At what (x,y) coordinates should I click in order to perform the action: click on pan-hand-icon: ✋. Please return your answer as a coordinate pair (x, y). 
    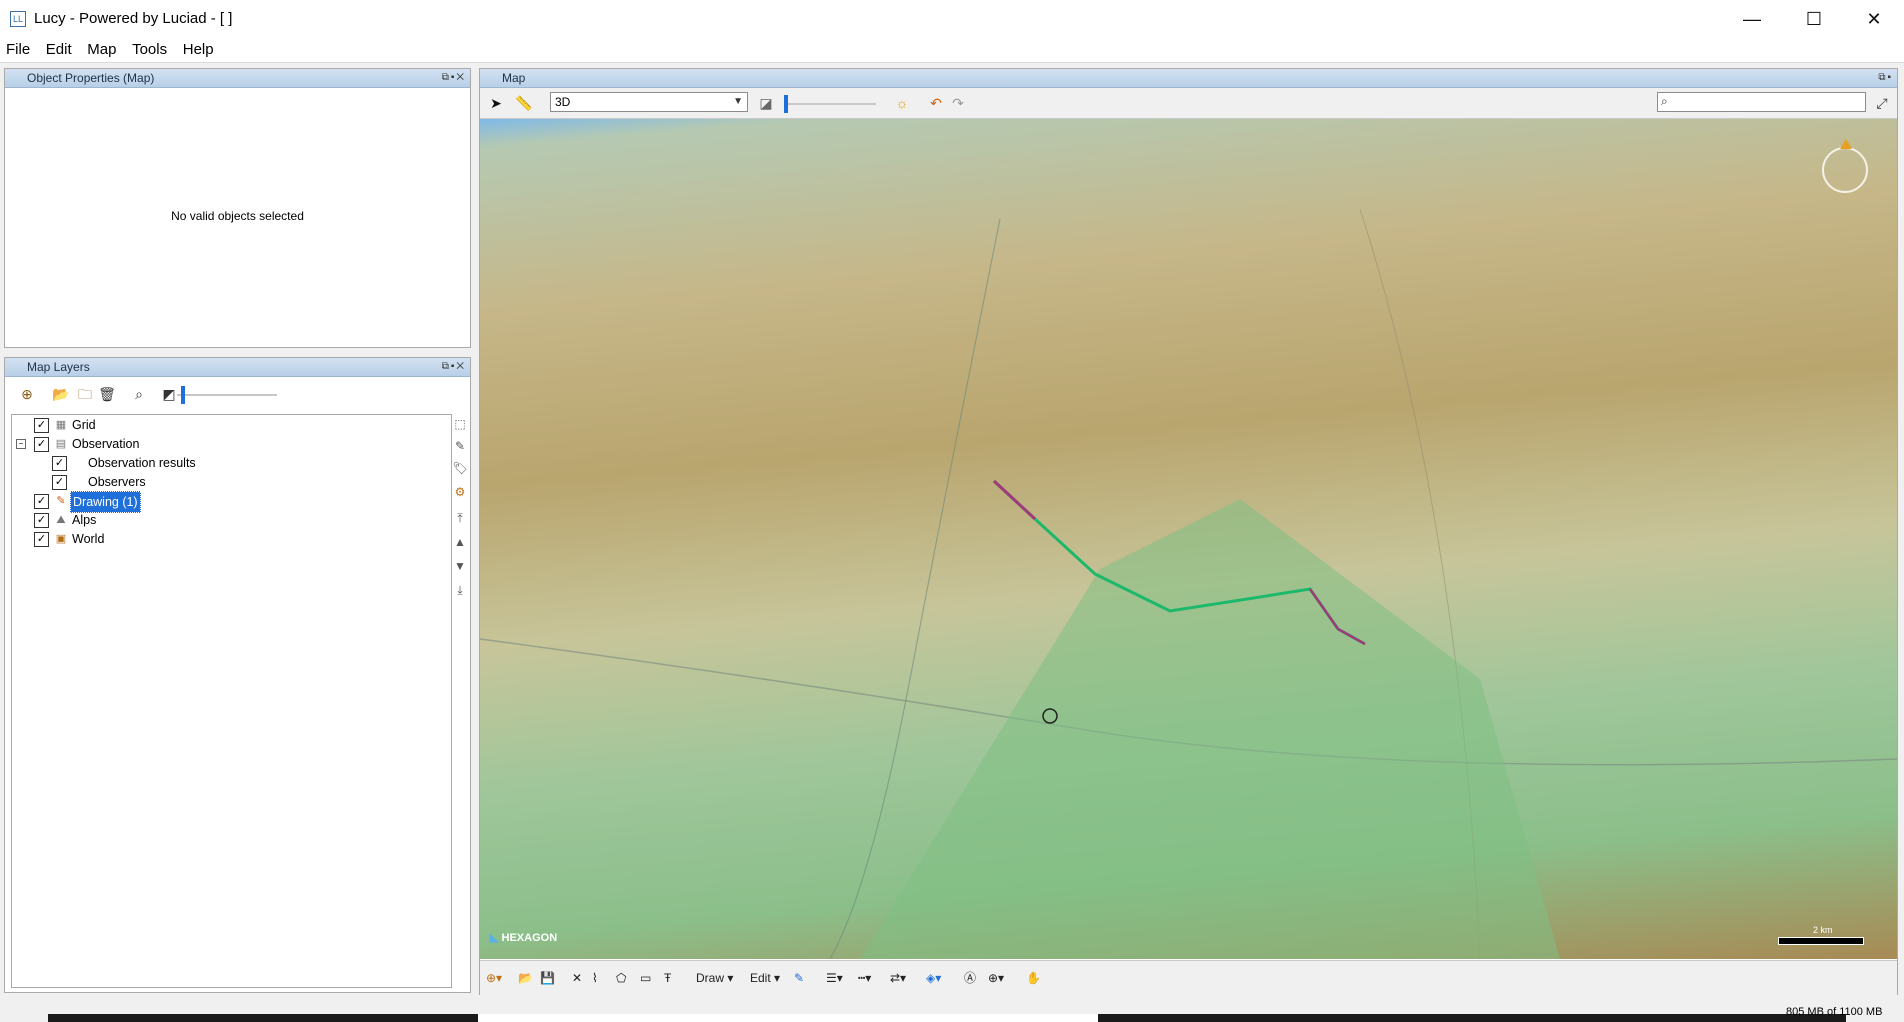
    Looking at the image, I should click on (1033, 978).